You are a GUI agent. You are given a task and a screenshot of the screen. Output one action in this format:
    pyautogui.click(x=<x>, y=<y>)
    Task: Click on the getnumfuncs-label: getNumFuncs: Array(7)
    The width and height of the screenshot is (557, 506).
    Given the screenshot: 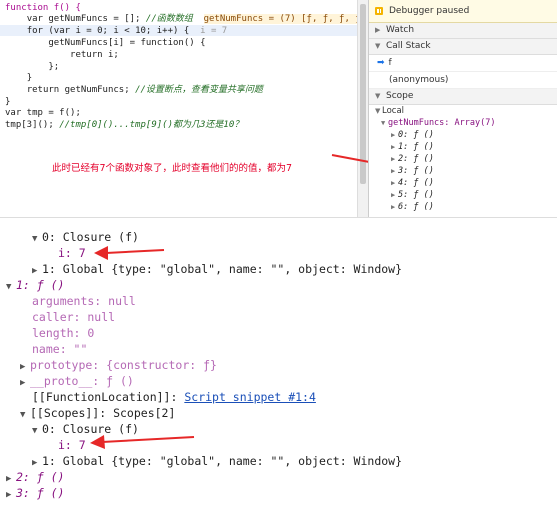 What is the action you would take?
    pyautogui.click(x=442, y=123)
    